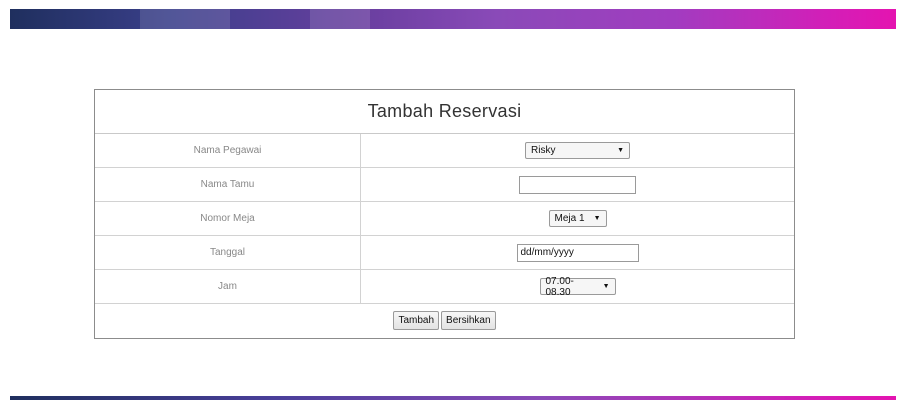  I want to click on field-cell: Meja 1 ▼, so click(577, 218).